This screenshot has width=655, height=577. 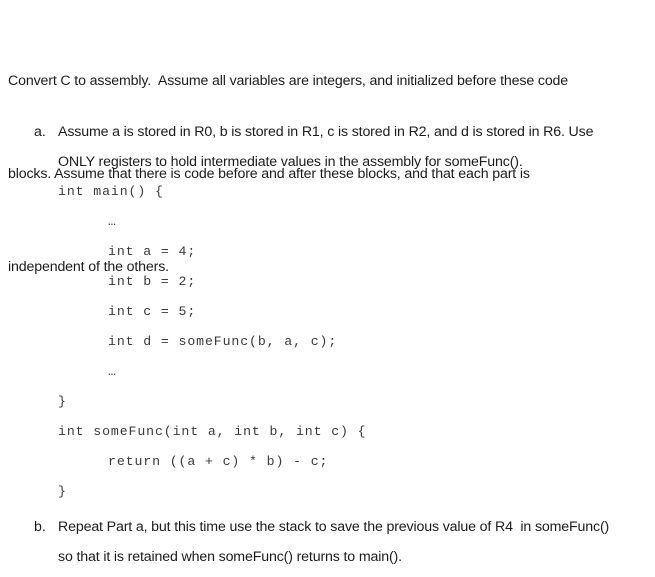 I want to click on list-marker-b: b., so click(x=40, y=527).